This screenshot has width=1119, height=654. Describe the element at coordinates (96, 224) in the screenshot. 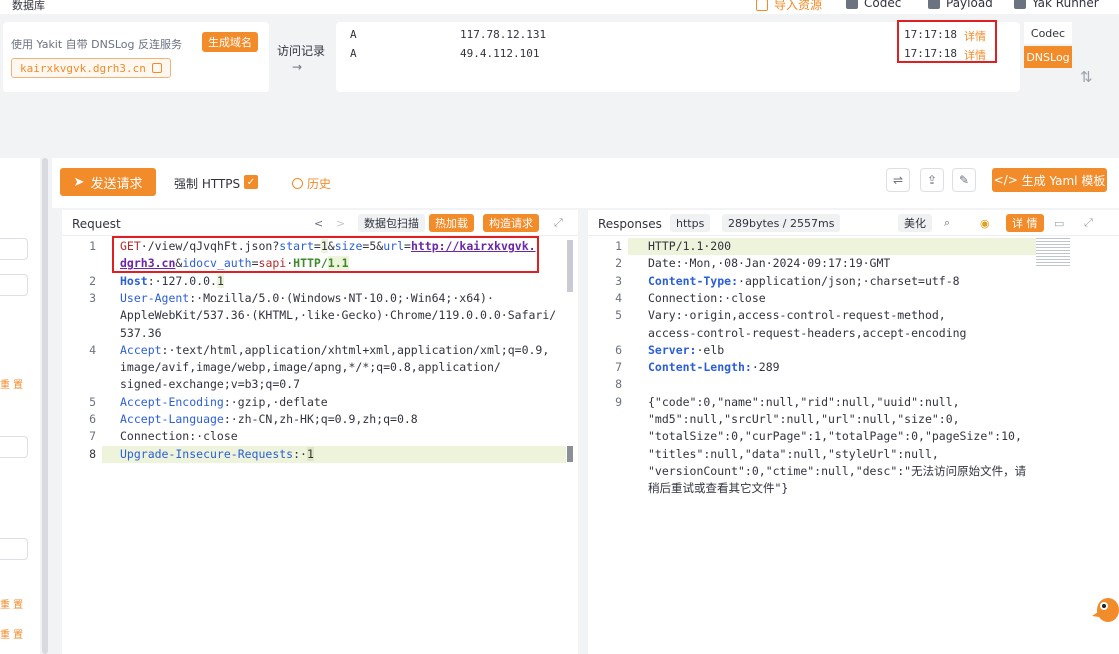

I see `request-title: Request` at that location.